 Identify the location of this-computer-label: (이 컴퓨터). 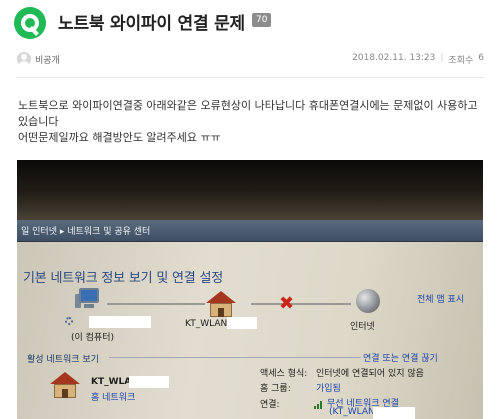
(93, 338).